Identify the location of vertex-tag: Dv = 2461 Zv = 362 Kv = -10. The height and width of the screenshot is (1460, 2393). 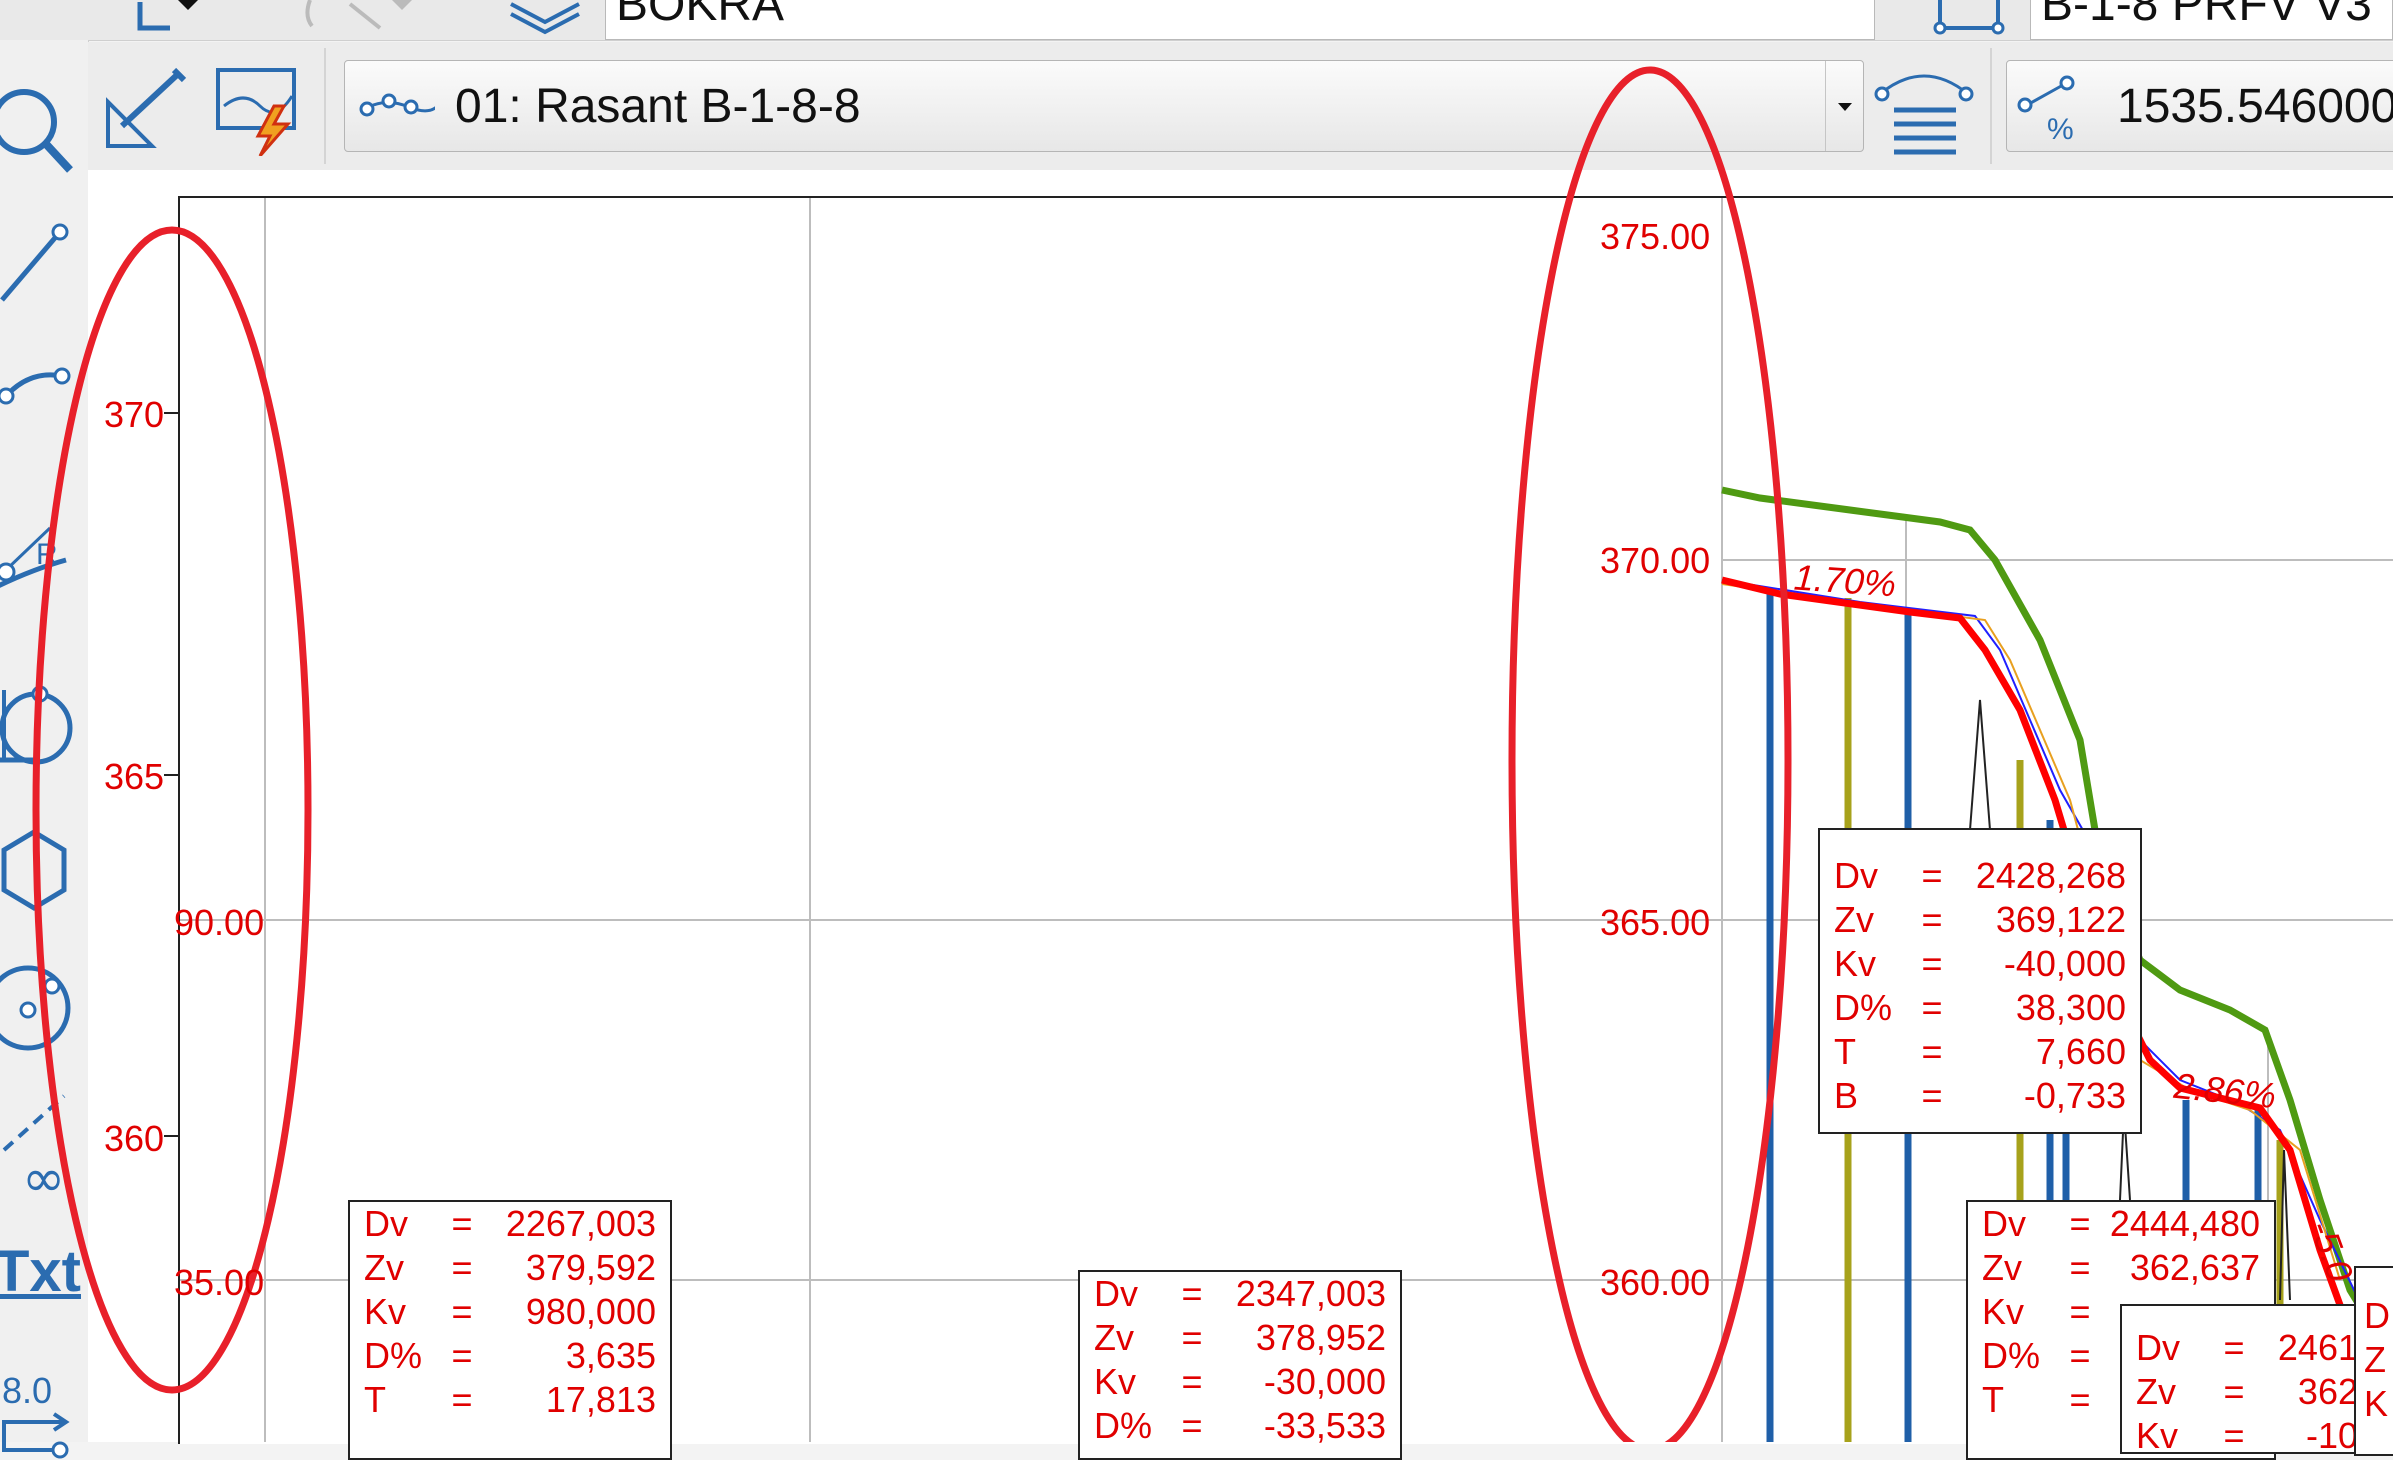
(2240, 1380).